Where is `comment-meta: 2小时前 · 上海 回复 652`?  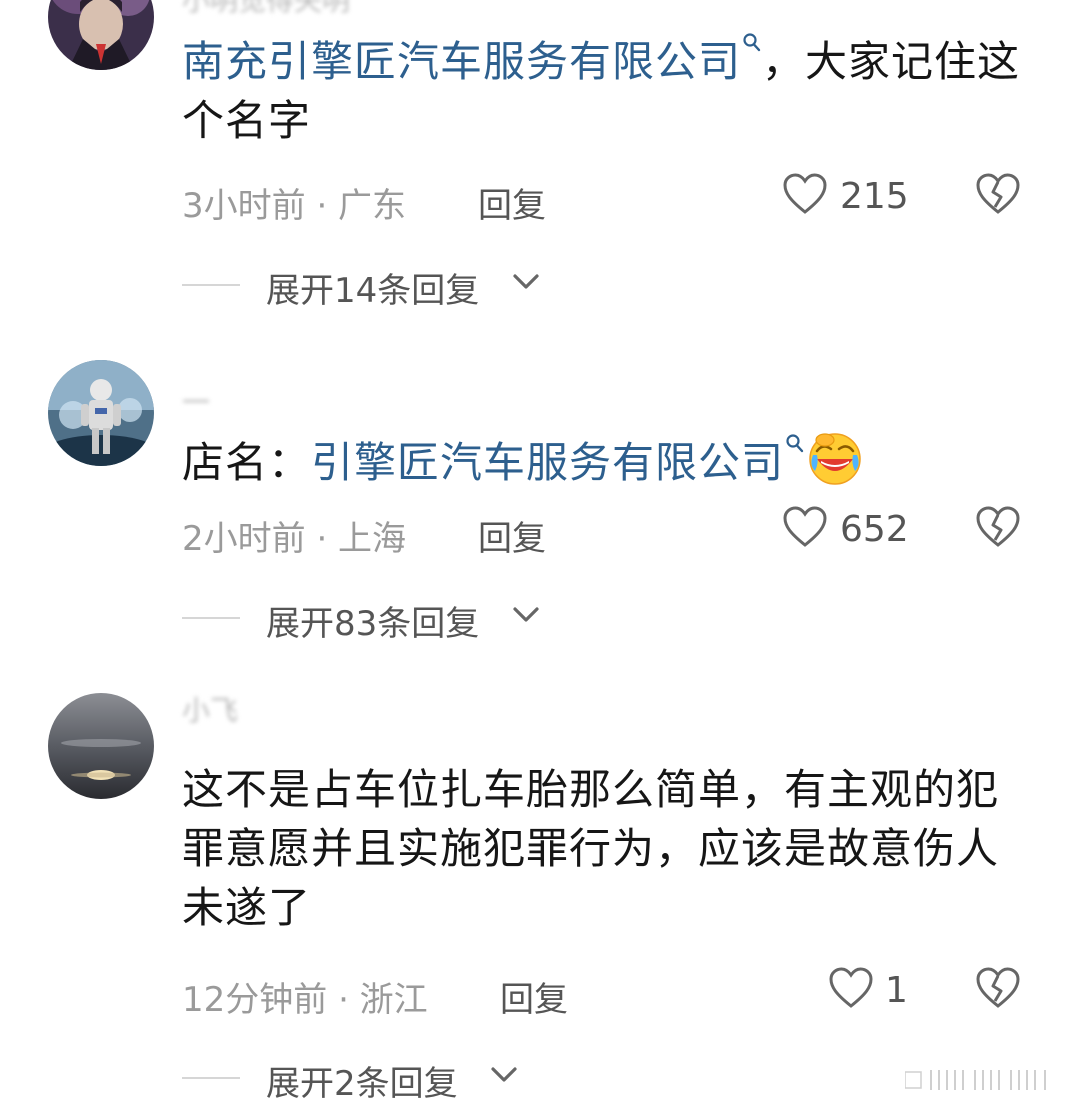
comment-meta: 2小时前 · 上海 回复 652 is located at coordinates (612, 532).